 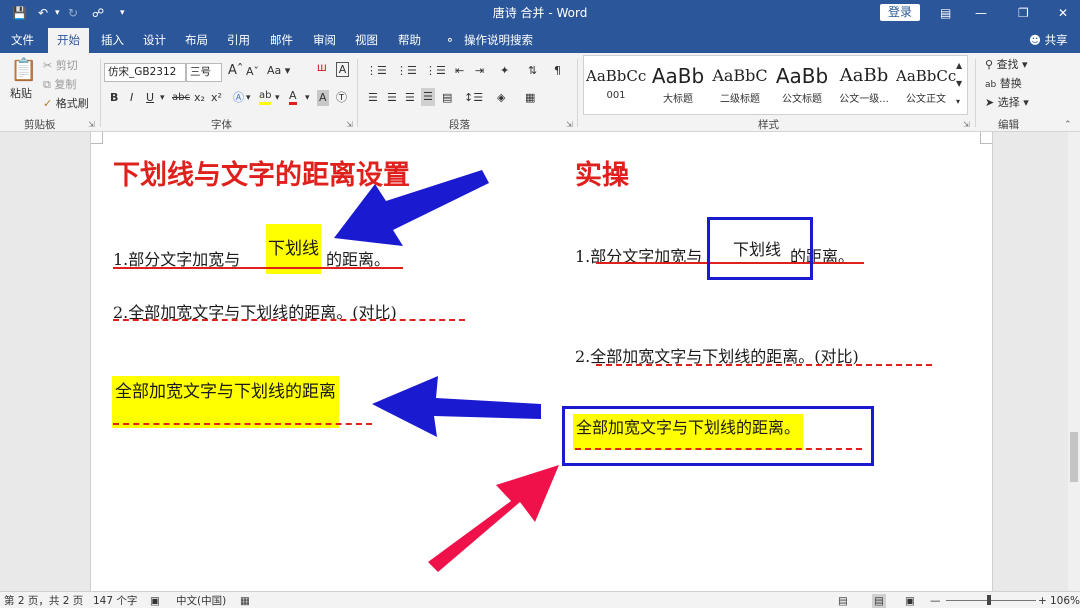 I want to click on word-count: 147 个字, so click(x=115, y=601).